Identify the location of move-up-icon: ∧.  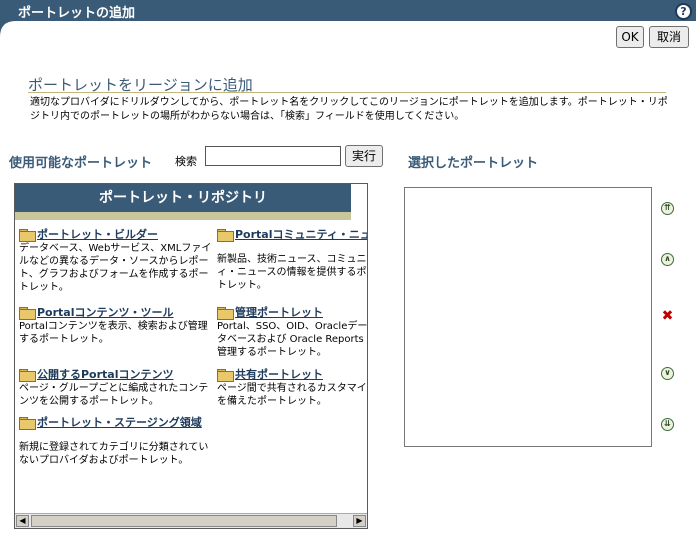
(667, 259).